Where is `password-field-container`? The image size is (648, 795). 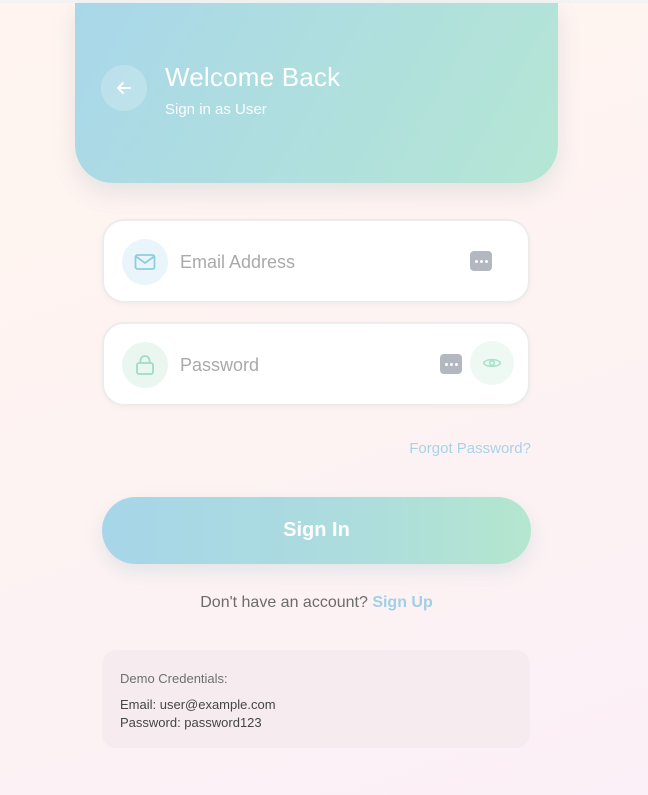
password-field-container is located at coordinates (316, 364).